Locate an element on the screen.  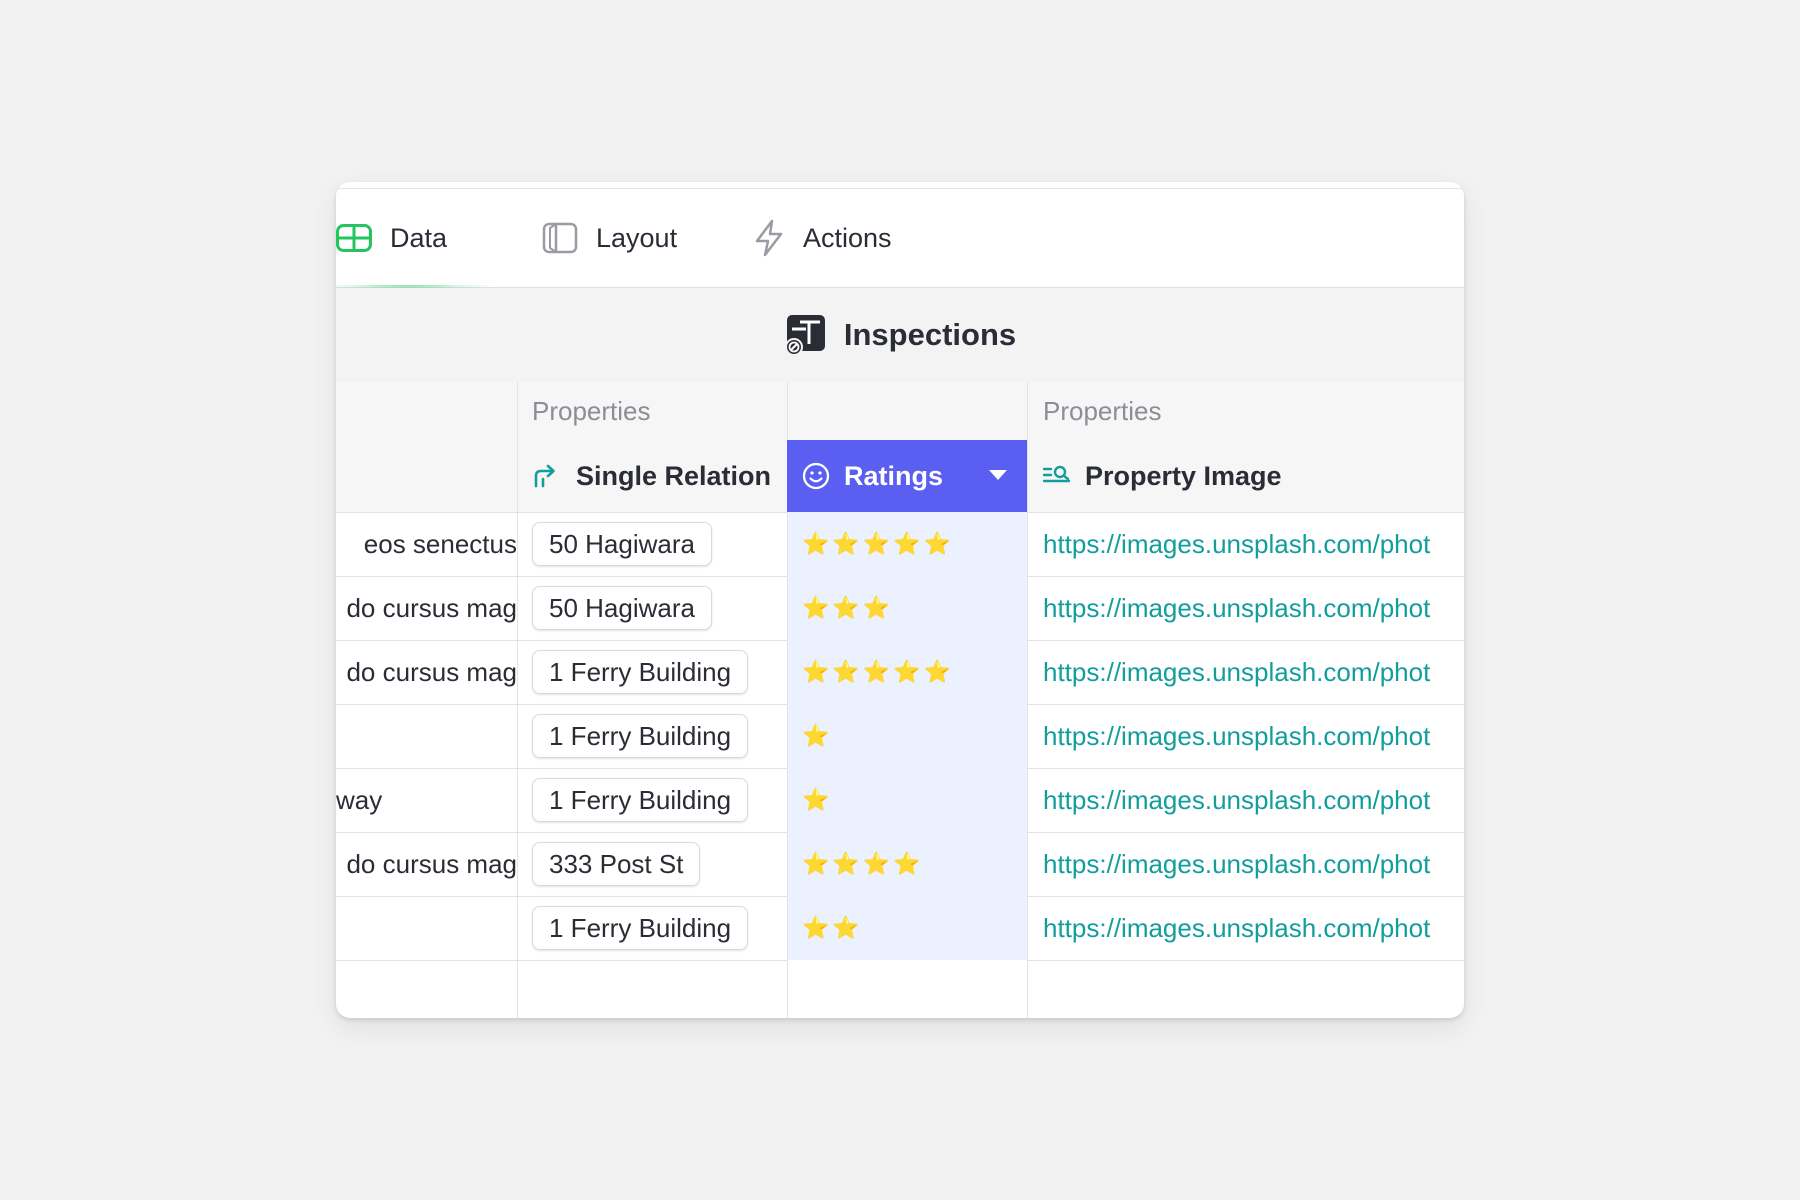
tab-data-label: Data is located at coordinates (419, 237).